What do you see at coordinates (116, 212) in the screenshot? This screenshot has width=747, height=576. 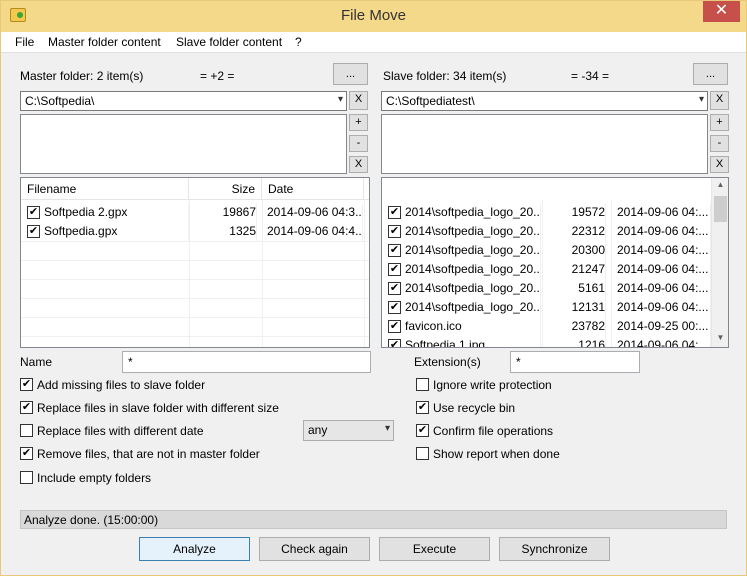 I see `row-filename: Softpedia 2.gpx` at bounding box center [116, 212].